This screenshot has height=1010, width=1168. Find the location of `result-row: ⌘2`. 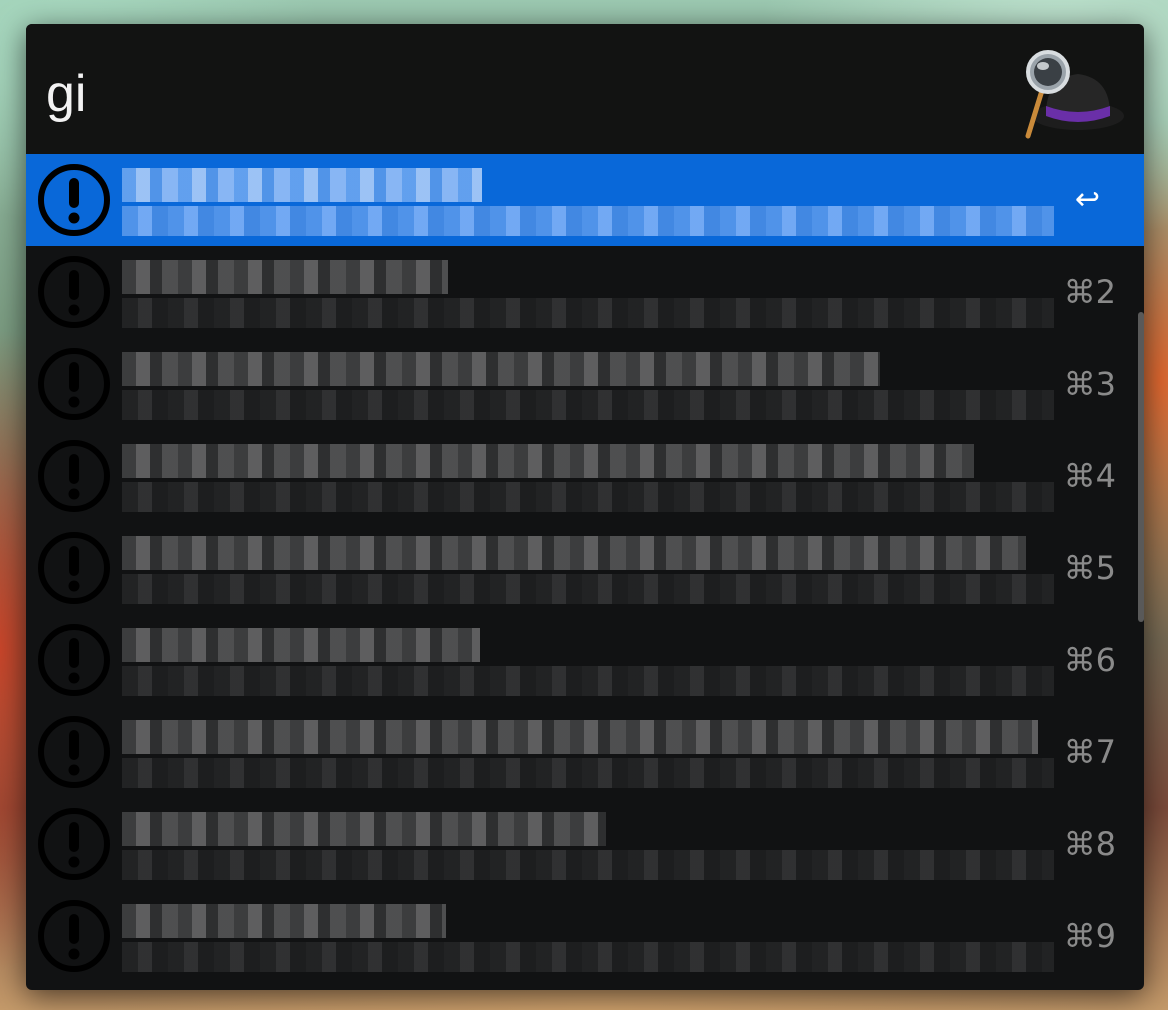

result-row: ⌘2 is located at coordinates (585, 292).